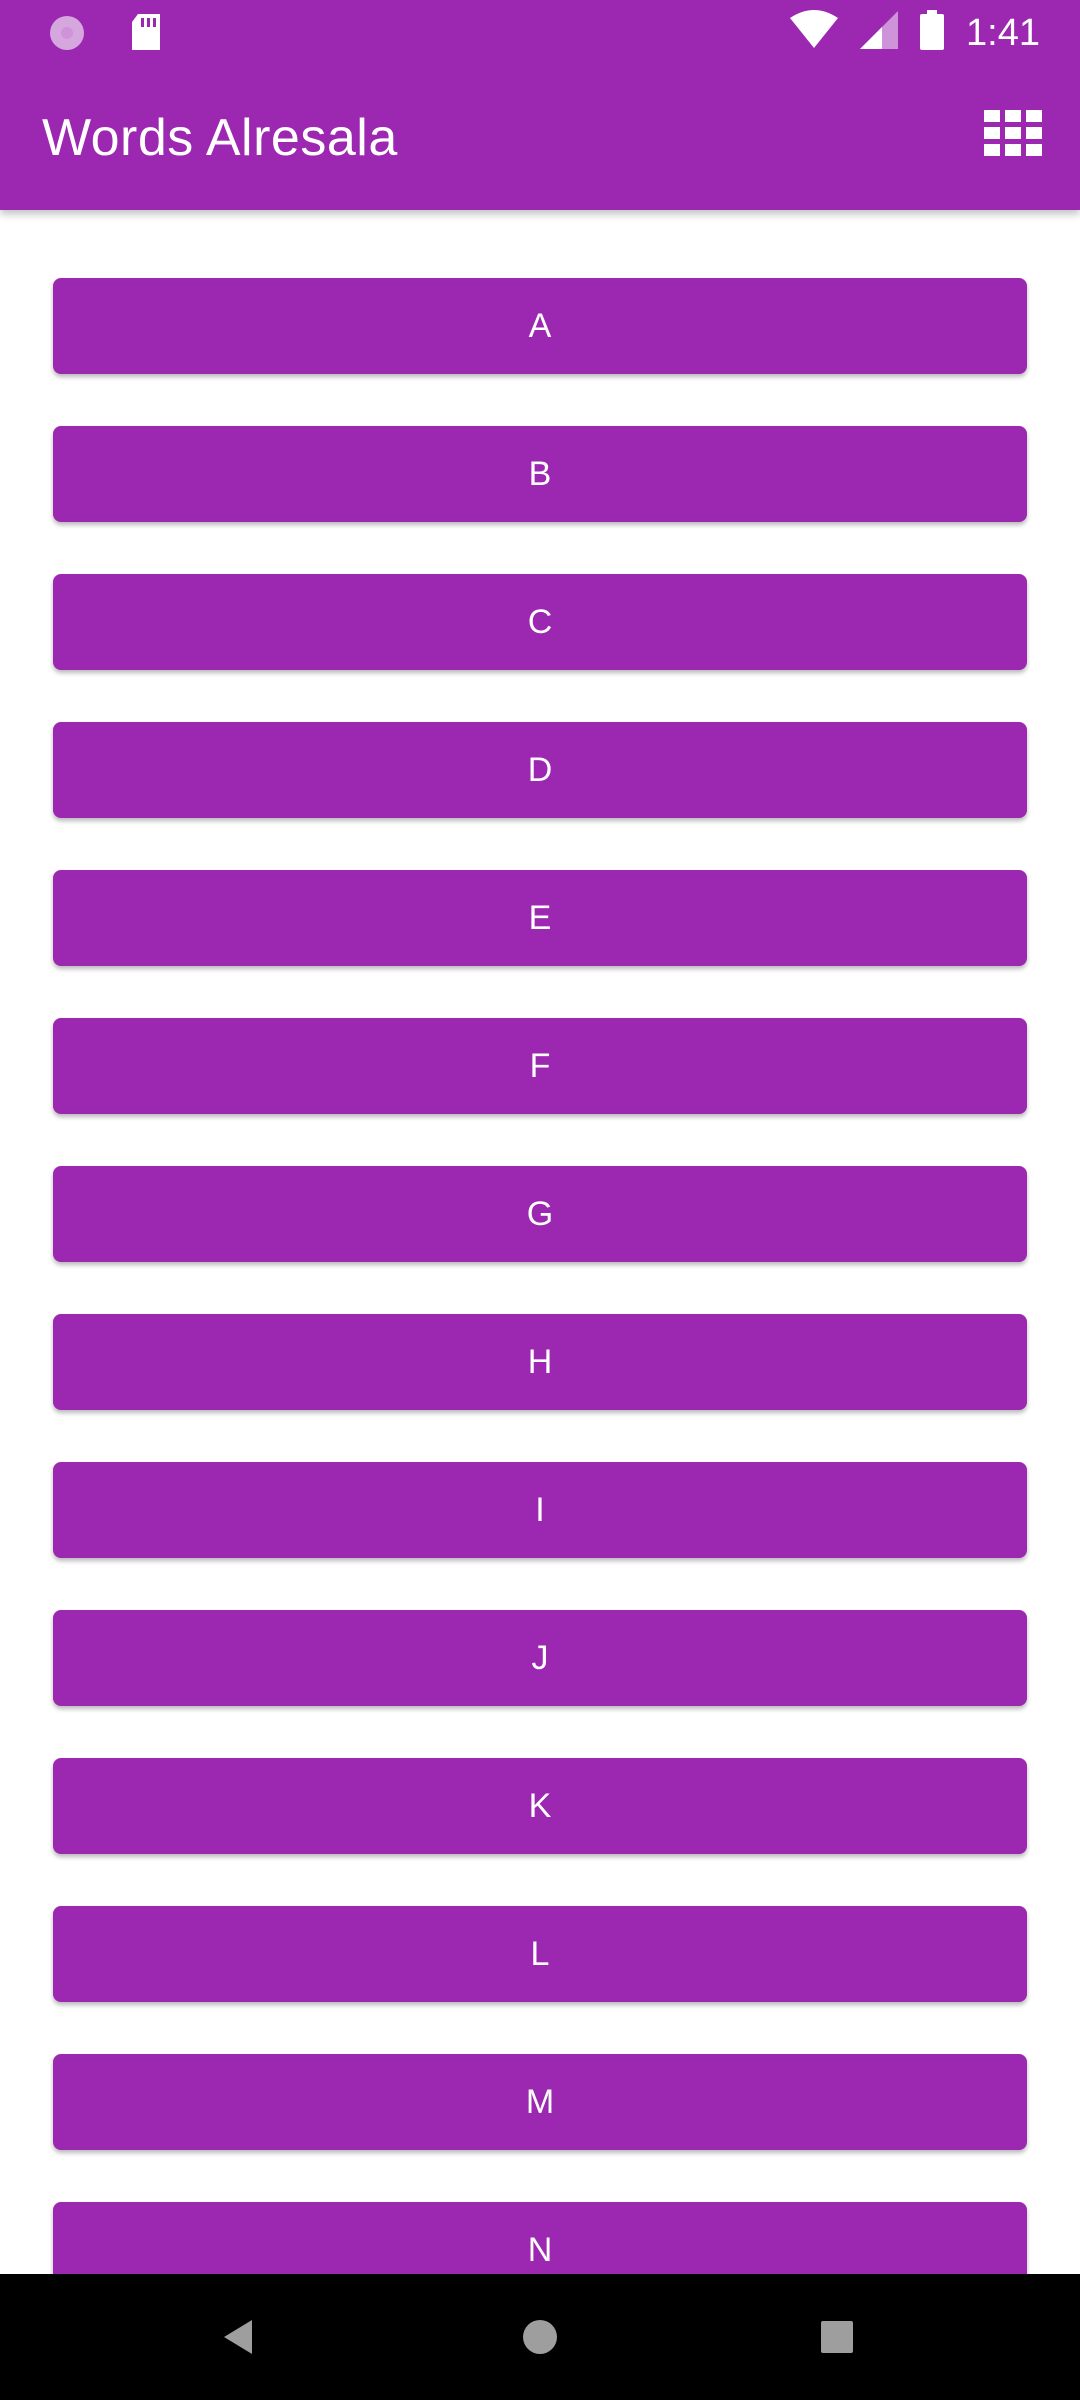 The height and width of the screenshot is (2400, 1080). I want to click on letter-button-f: F, so click(540, 1066).